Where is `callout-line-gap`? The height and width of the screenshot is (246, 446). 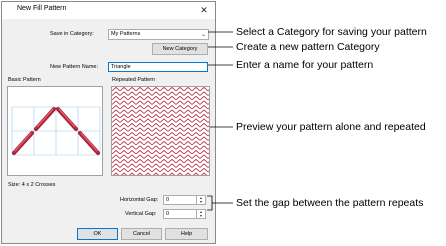
callout-line-gap is located at coordinates (220, 203).